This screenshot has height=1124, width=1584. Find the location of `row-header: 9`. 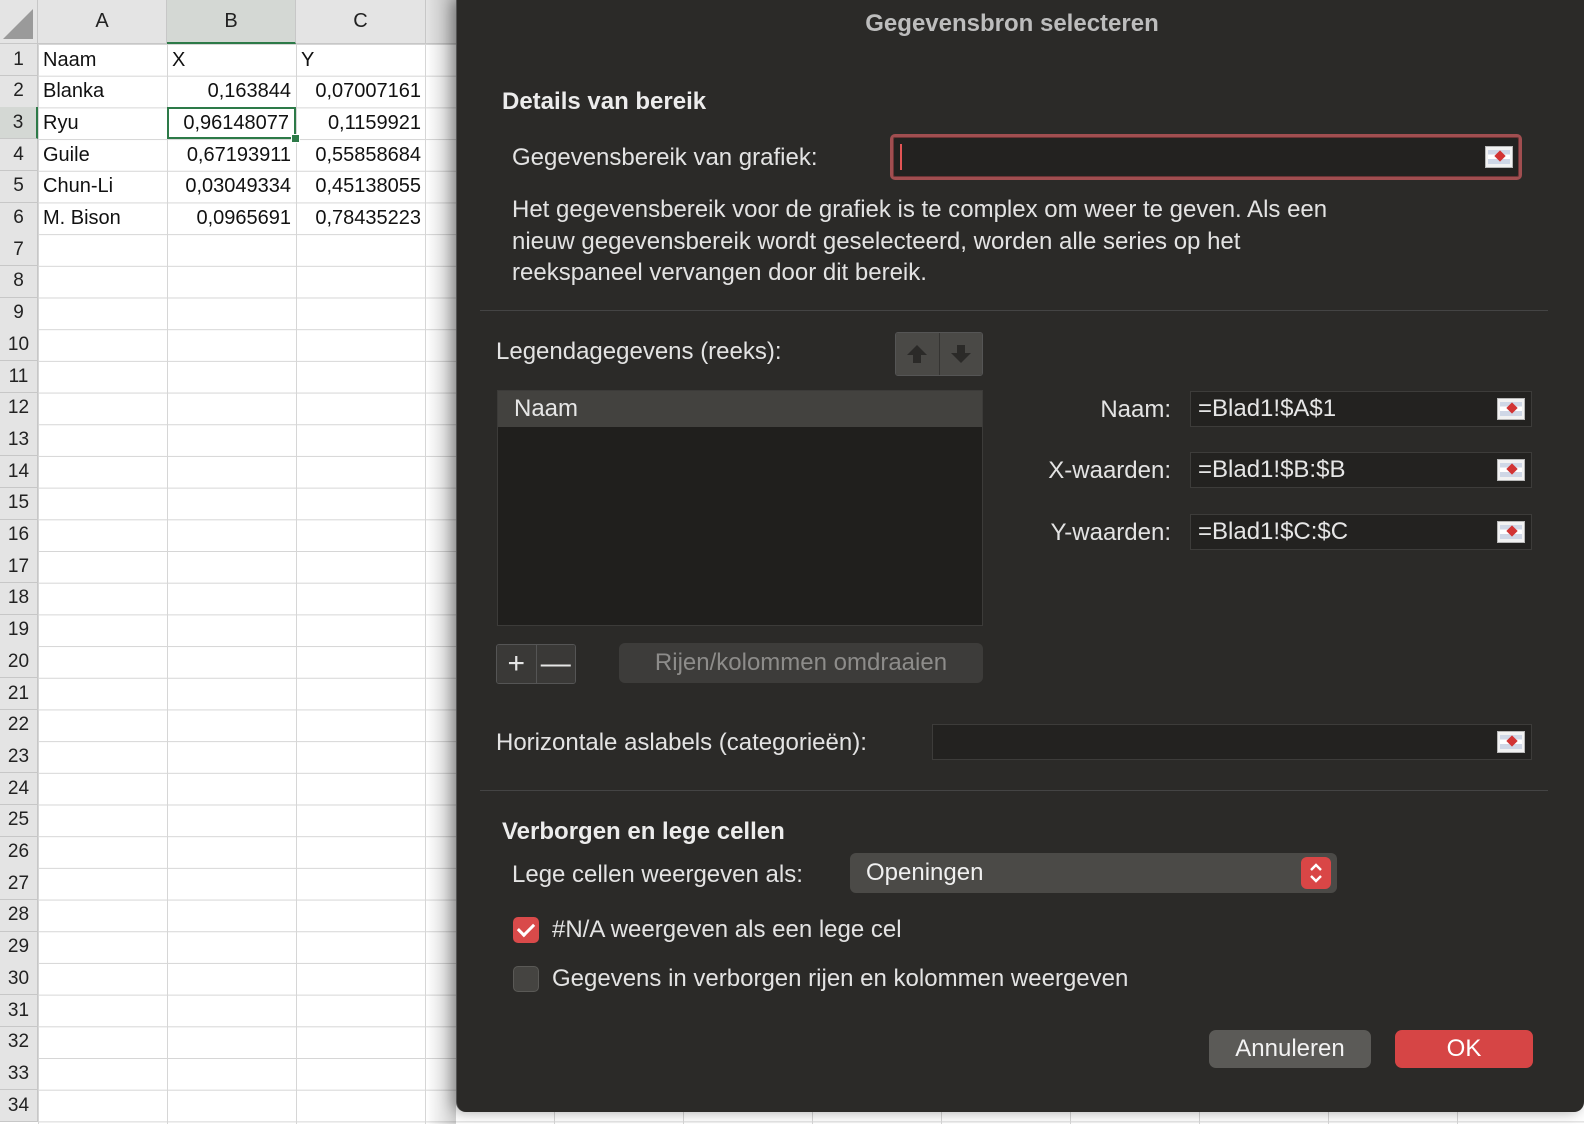

row-header: 9 is located at coordinates (19, 313).